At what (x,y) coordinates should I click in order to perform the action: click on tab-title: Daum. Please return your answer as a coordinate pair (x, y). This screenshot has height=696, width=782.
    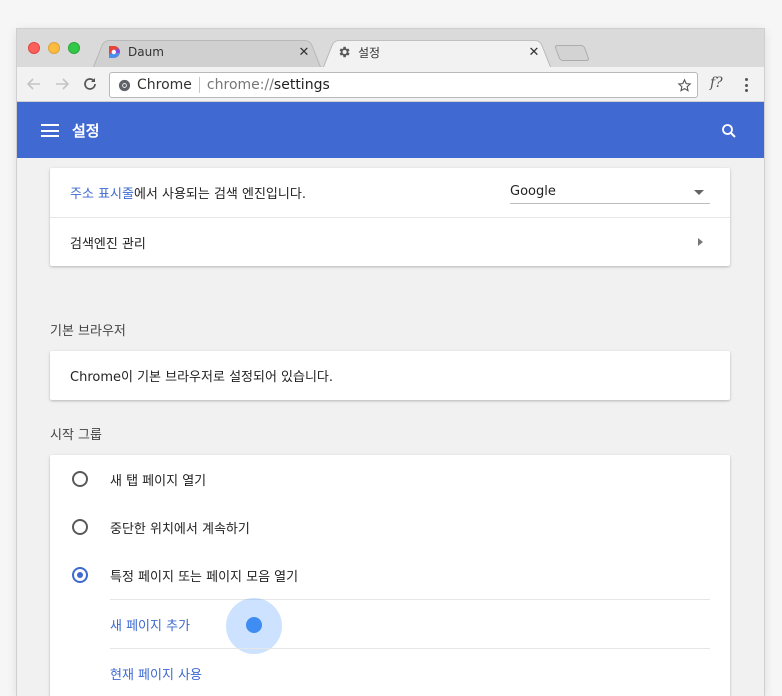
    Looking at the image, I should click on (146, 52).